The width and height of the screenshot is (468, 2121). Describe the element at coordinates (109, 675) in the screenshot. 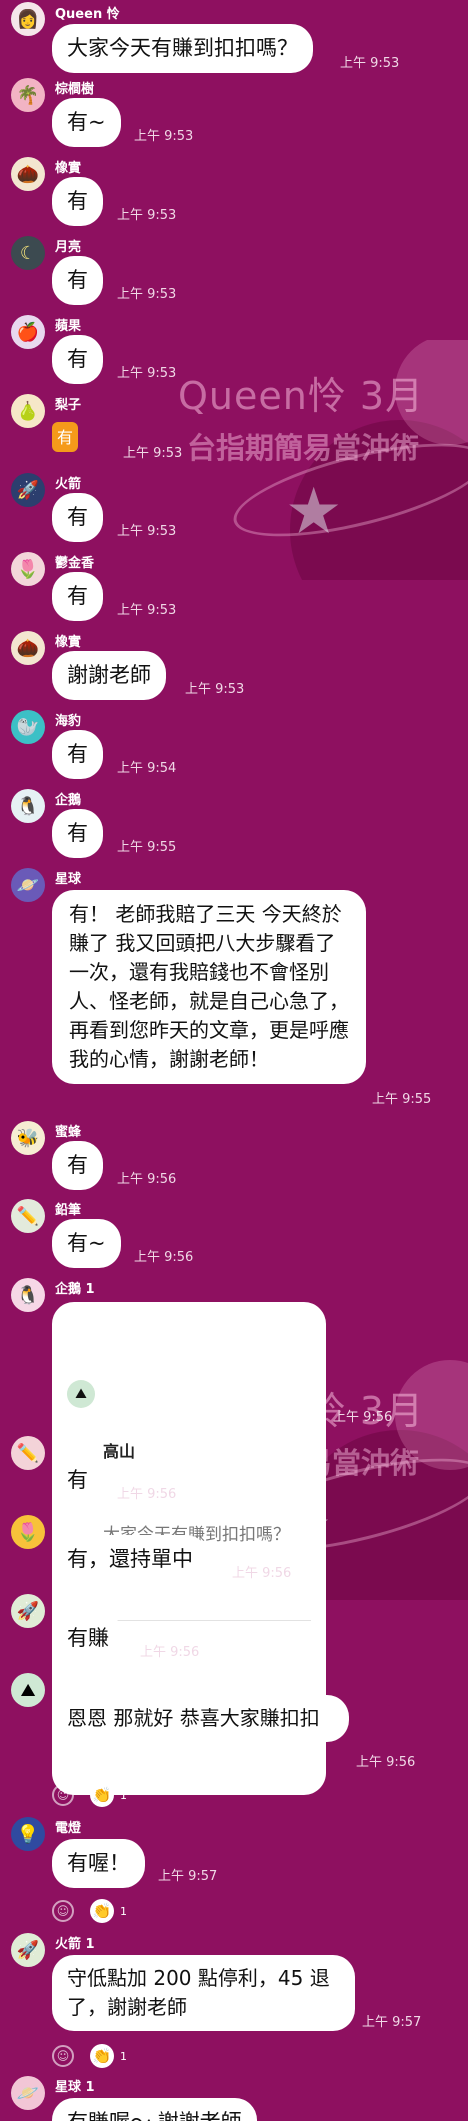

I see `message-bubble: 謝謝老師` at that location.